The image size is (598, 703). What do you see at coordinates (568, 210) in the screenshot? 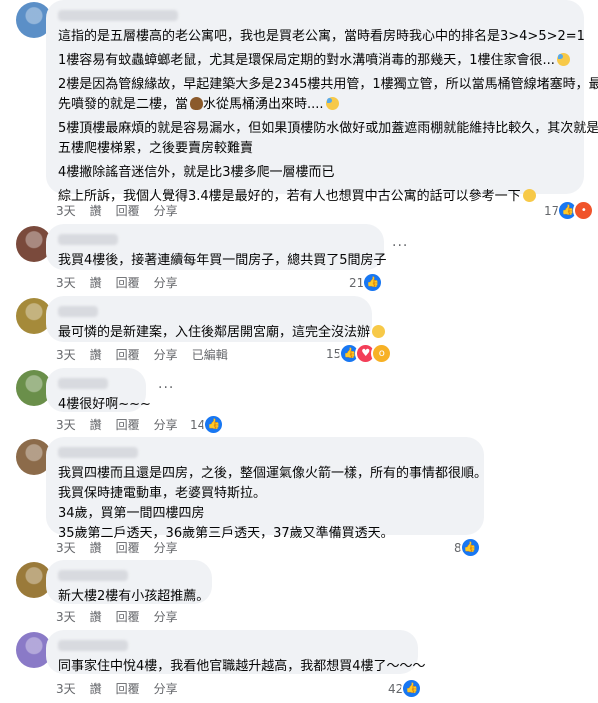
I see `reaction-summary: 17 👍 •` at bounding box center [568, 210].